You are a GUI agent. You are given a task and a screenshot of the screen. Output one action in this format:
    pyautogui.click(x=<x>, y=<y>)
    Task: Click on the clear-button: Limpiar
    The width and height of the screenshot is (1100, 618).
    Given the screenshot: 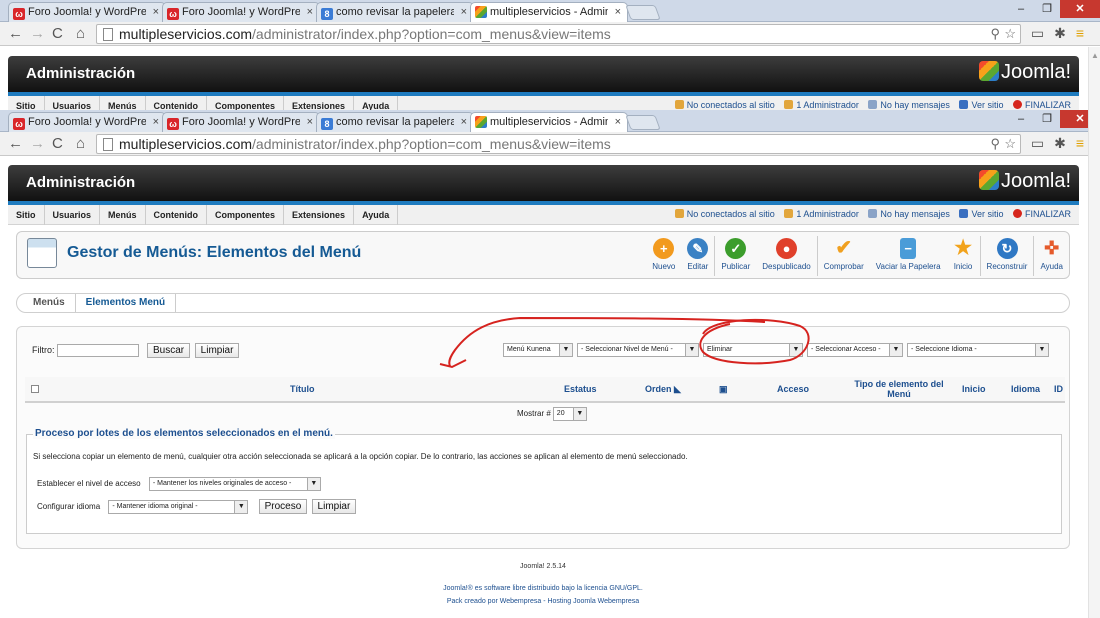 What is the action you would take?
    pyautogui.click(x=217, y=350)
    